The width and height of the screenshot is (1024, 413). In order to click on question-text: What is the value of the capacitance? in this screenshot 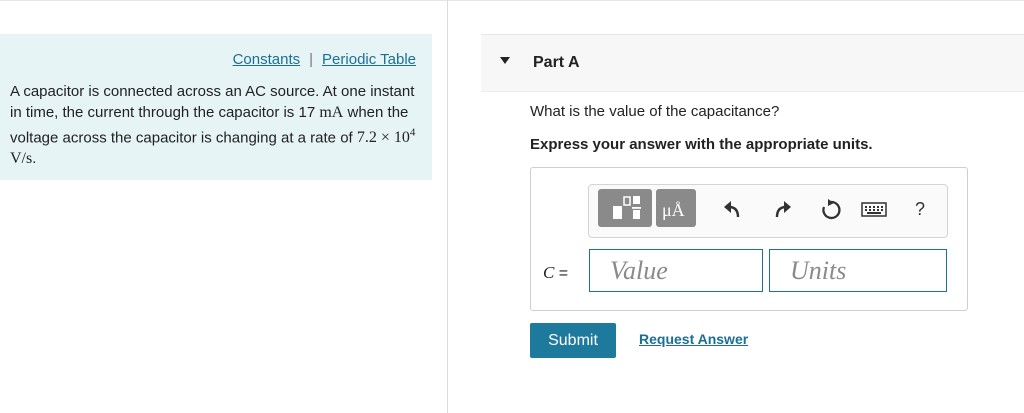, I will do `click(655, 111)`.